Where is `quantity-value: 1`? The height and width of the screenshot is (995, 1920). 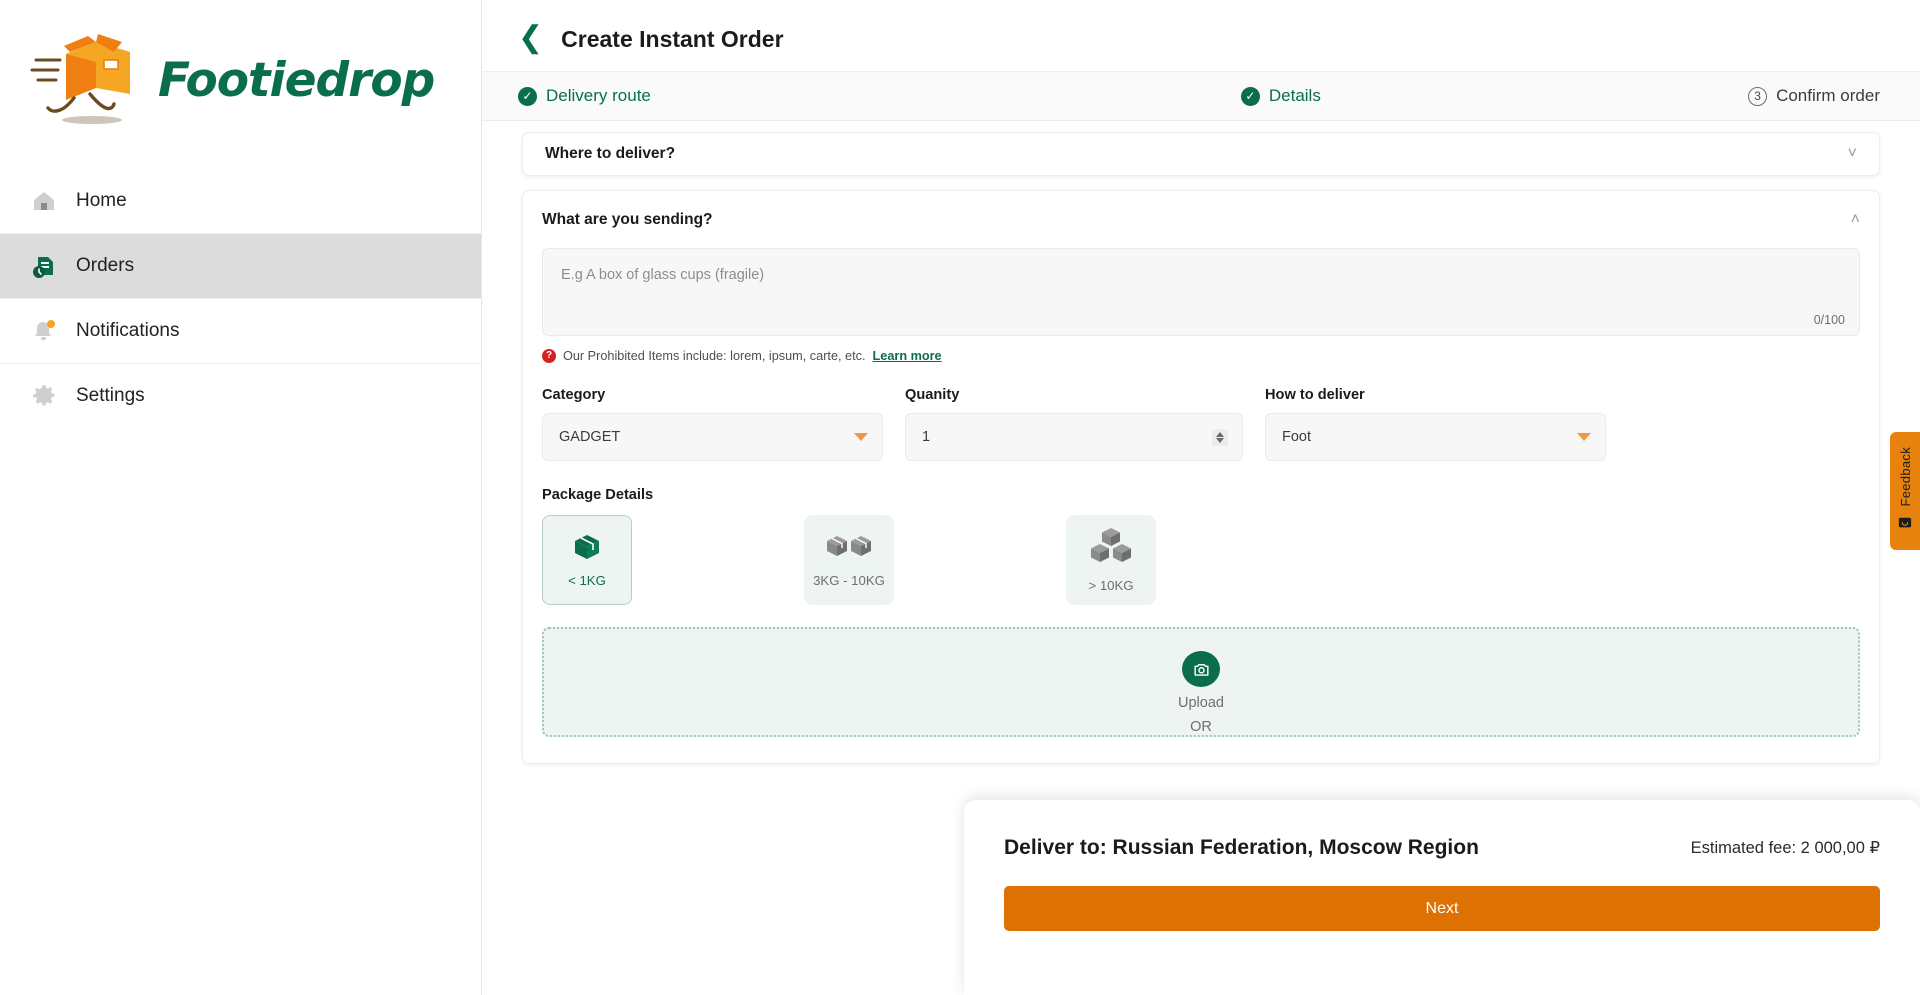 quantity-value: 1 is located at coordinates (926, 437).